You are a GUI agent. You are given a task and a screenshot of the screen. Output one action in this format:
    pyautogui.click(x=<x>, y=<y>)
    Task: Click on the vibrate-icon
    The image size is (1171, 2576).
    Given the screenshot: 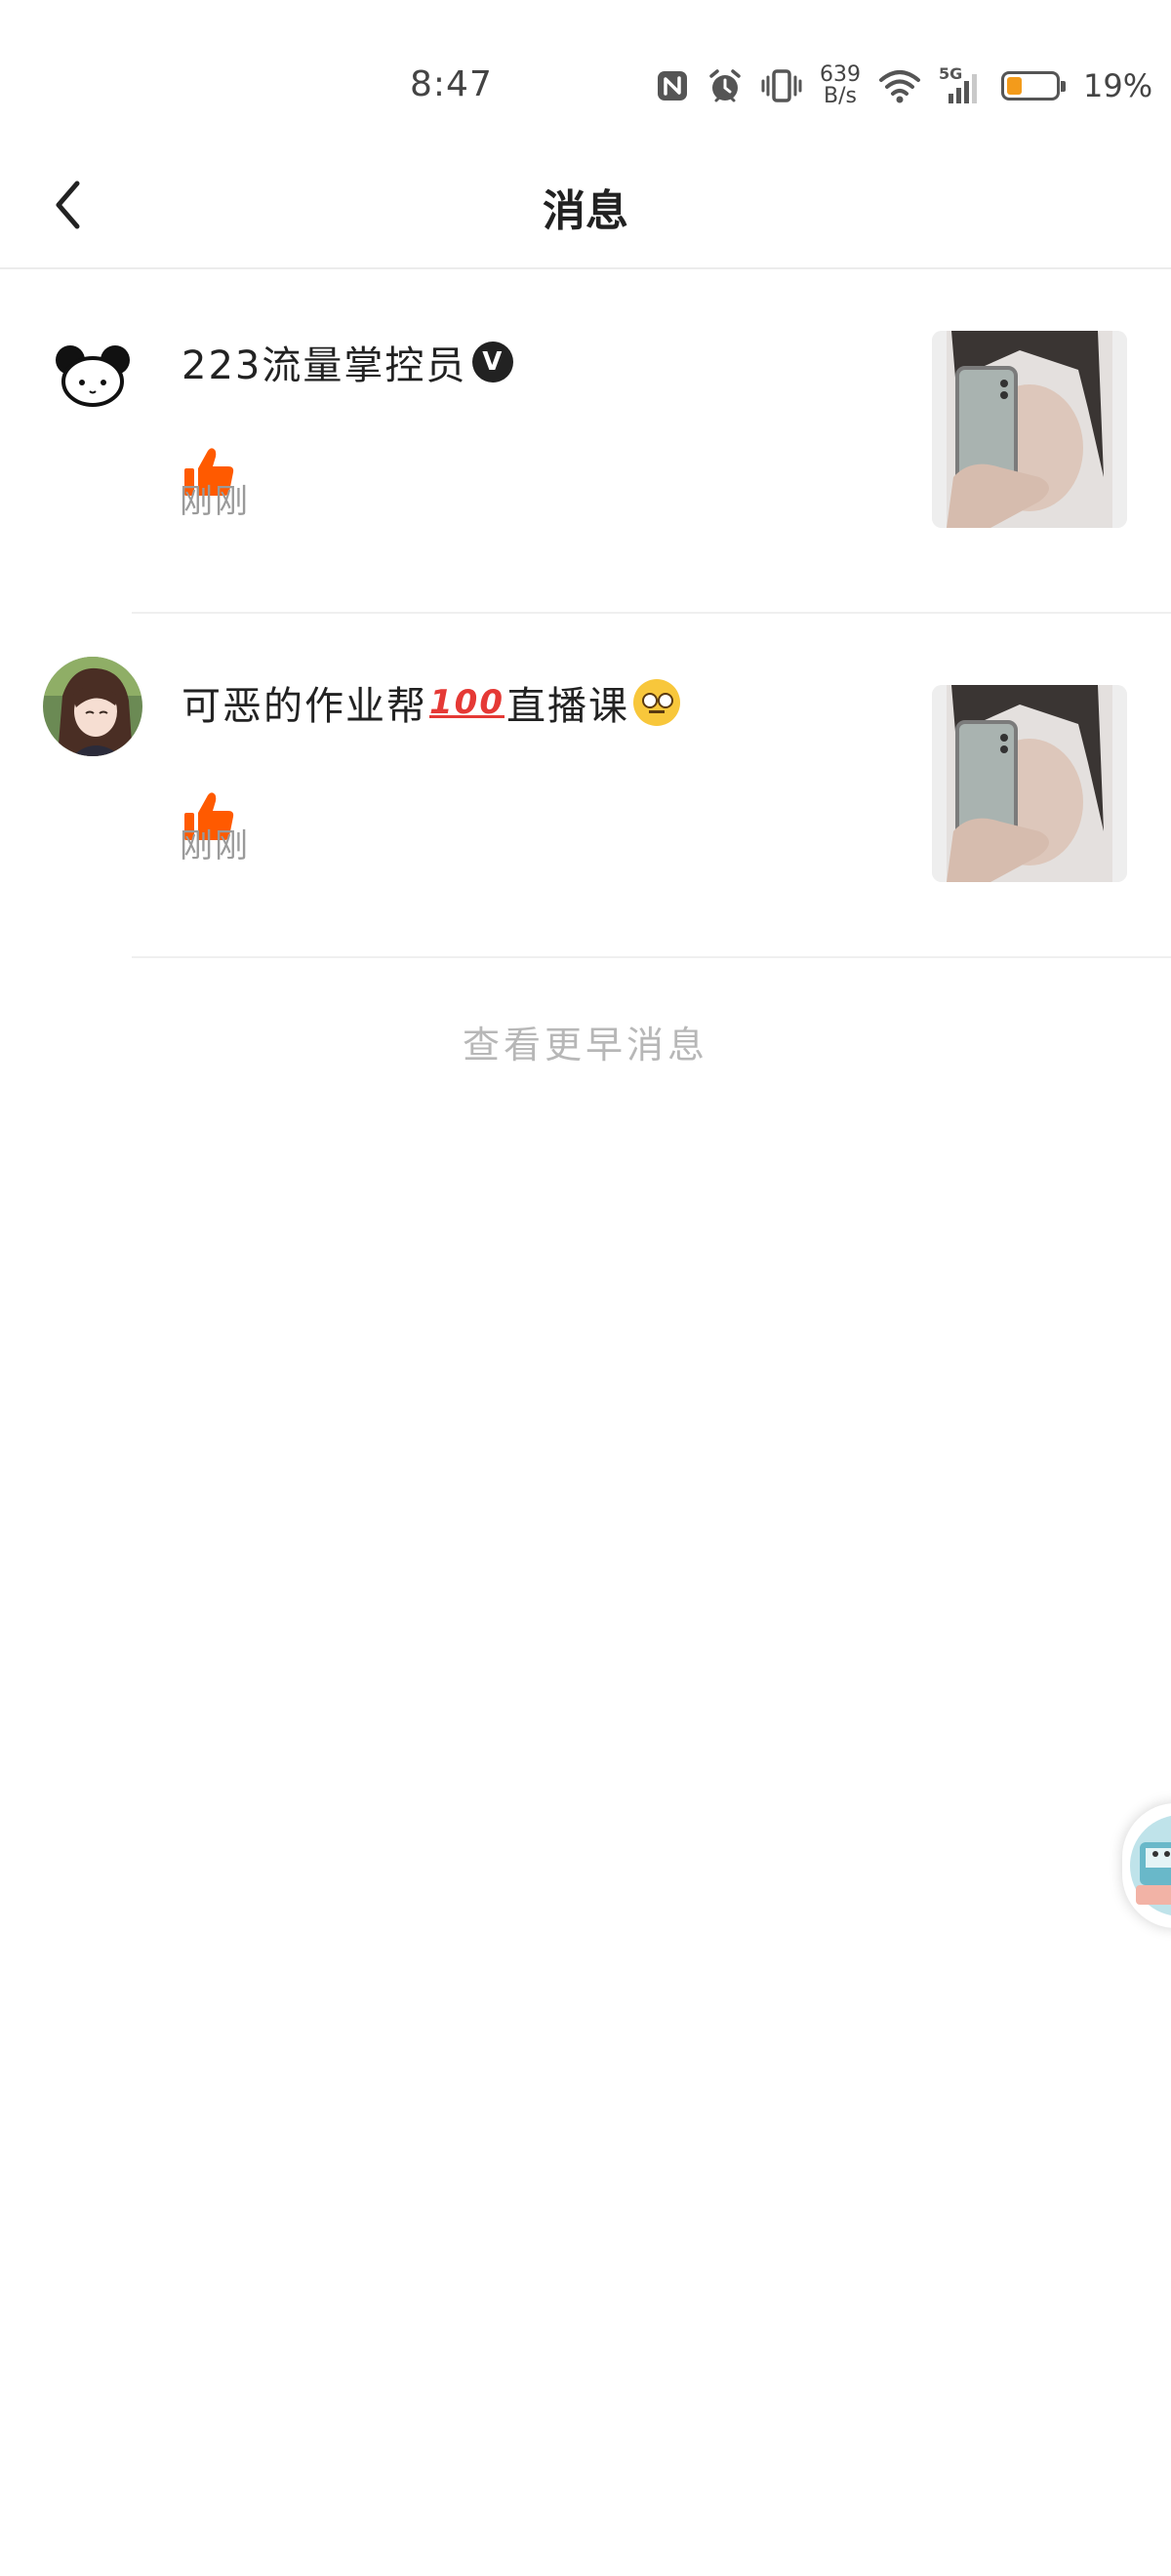 What is the action you would take?
    pyautogui.click(x=781, y=85)
    